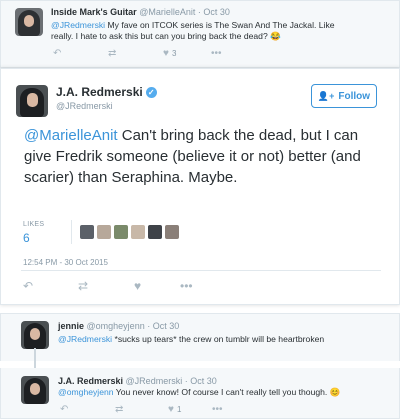 This screenshot has height=419, width=400. I want to click on author-meta: @MarielleAnit · Oct 30, so click(184, 12).